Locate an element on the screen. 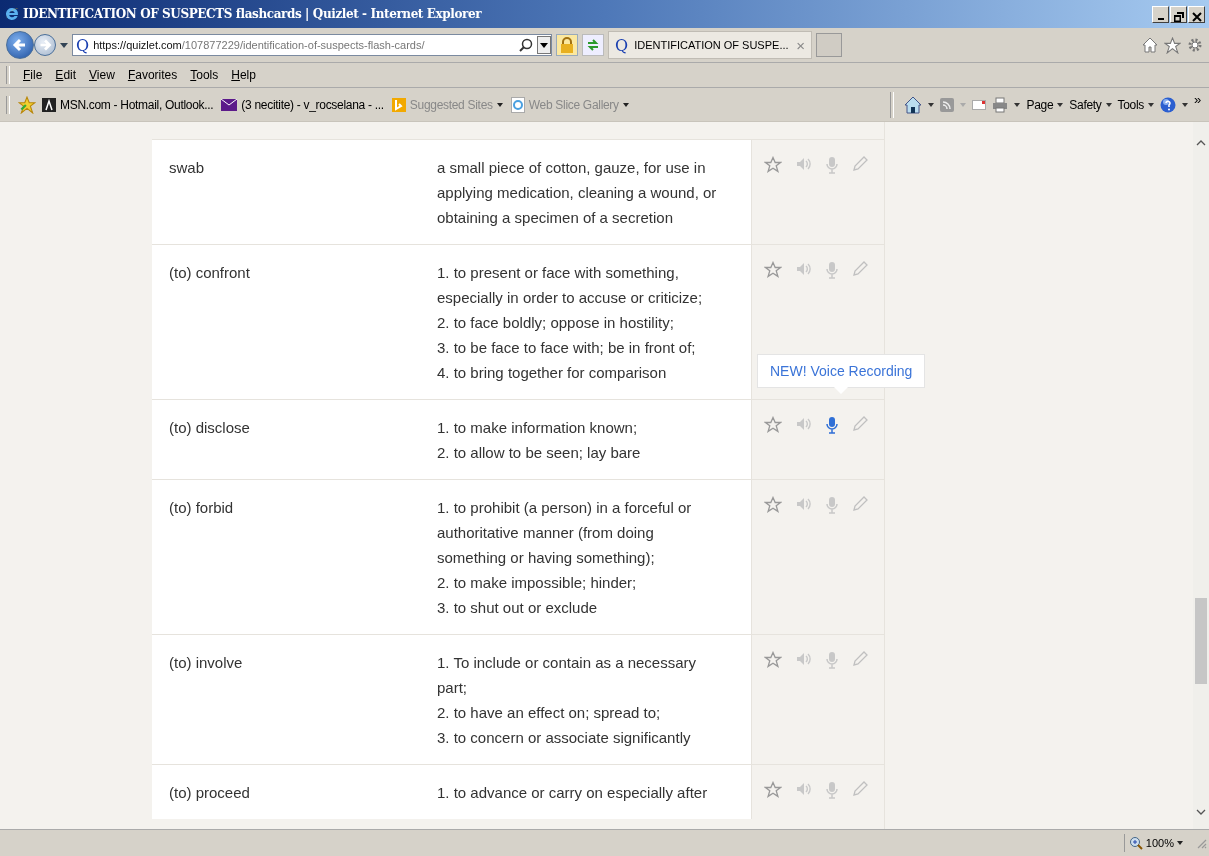 This screenshot has height=856, width=1209. card-definition: 1. to present or face with something, especially in order to accuse or criticize; 2. to face boldly; oppose in hostility; 3. to be face to face with; be in front of; 4. to bring together for comparison is located at coordinates (570, 323).